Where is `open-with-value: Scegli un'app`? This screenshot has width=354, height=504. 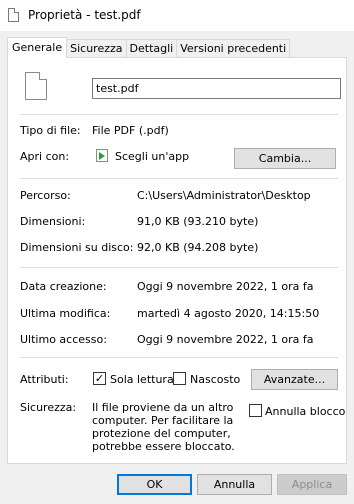 open-with-value: Scegli un'app is located at coordinates (152, 156).